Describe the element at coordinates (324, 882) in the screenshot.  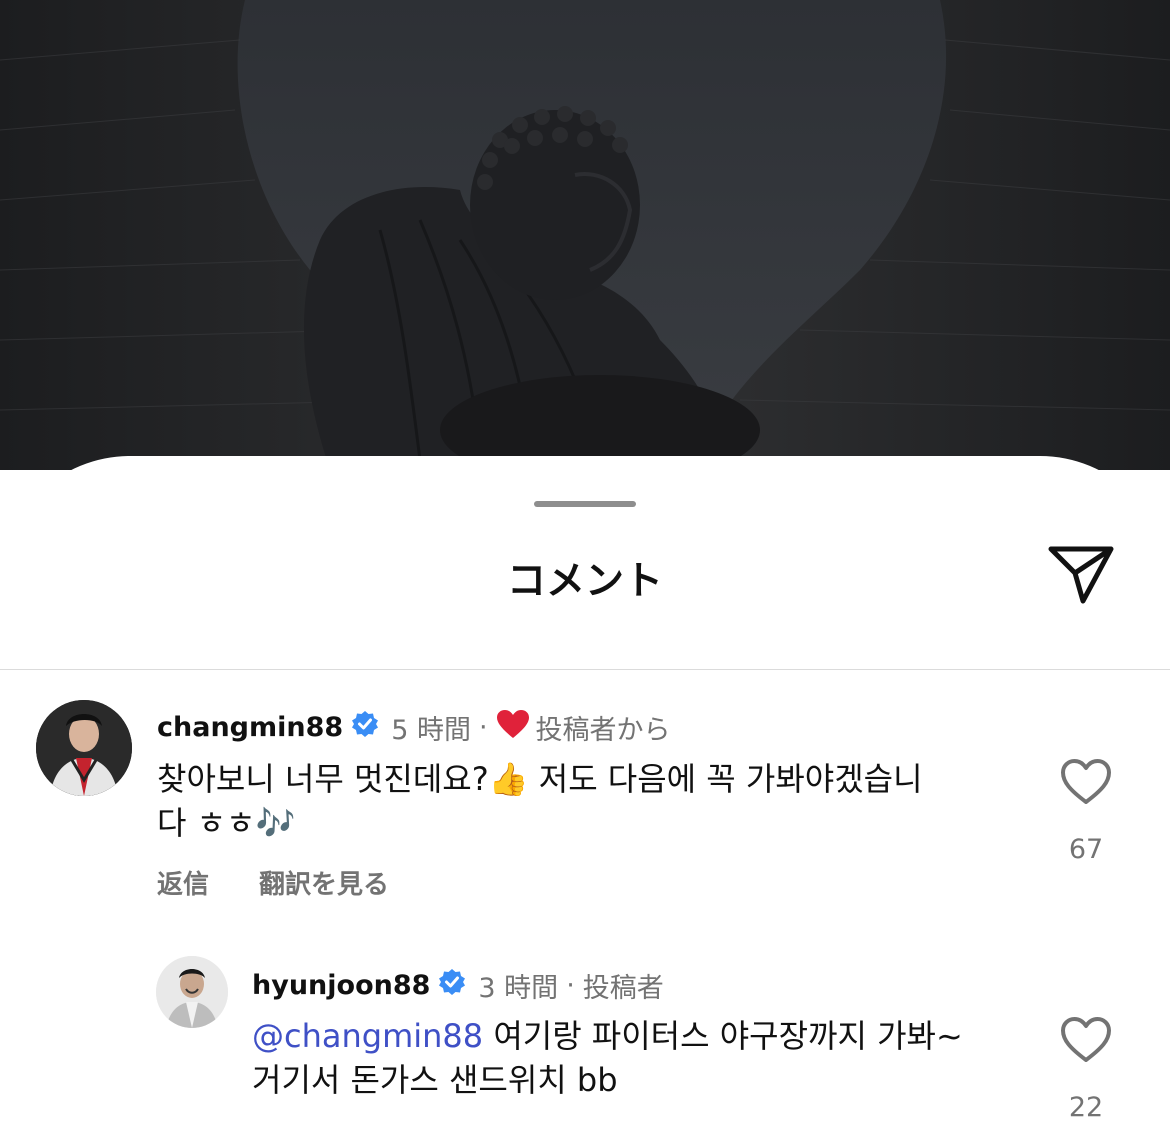
I see `see-translation-button: 翻訳を見る` at that location.